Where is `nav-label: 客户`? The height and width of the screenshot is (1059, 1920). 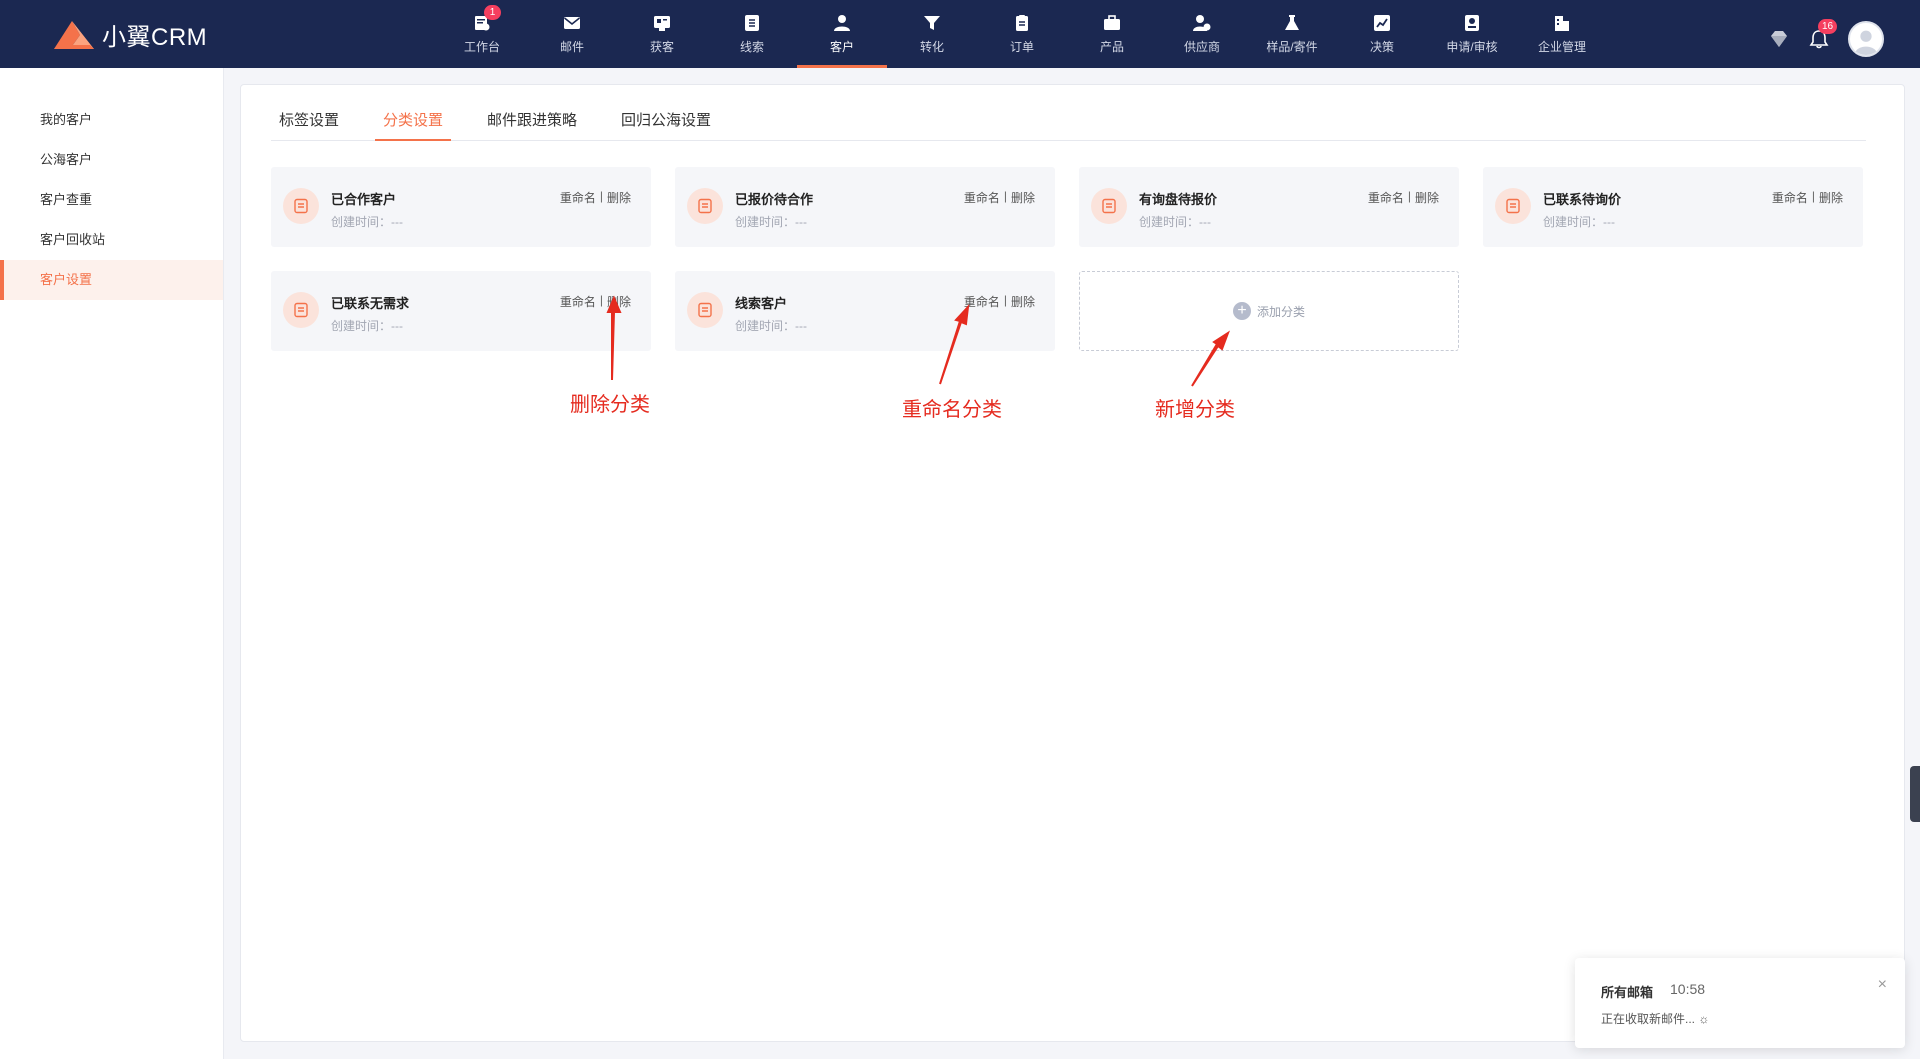
nav-label: 客户 is located at coordinates (841, 47).